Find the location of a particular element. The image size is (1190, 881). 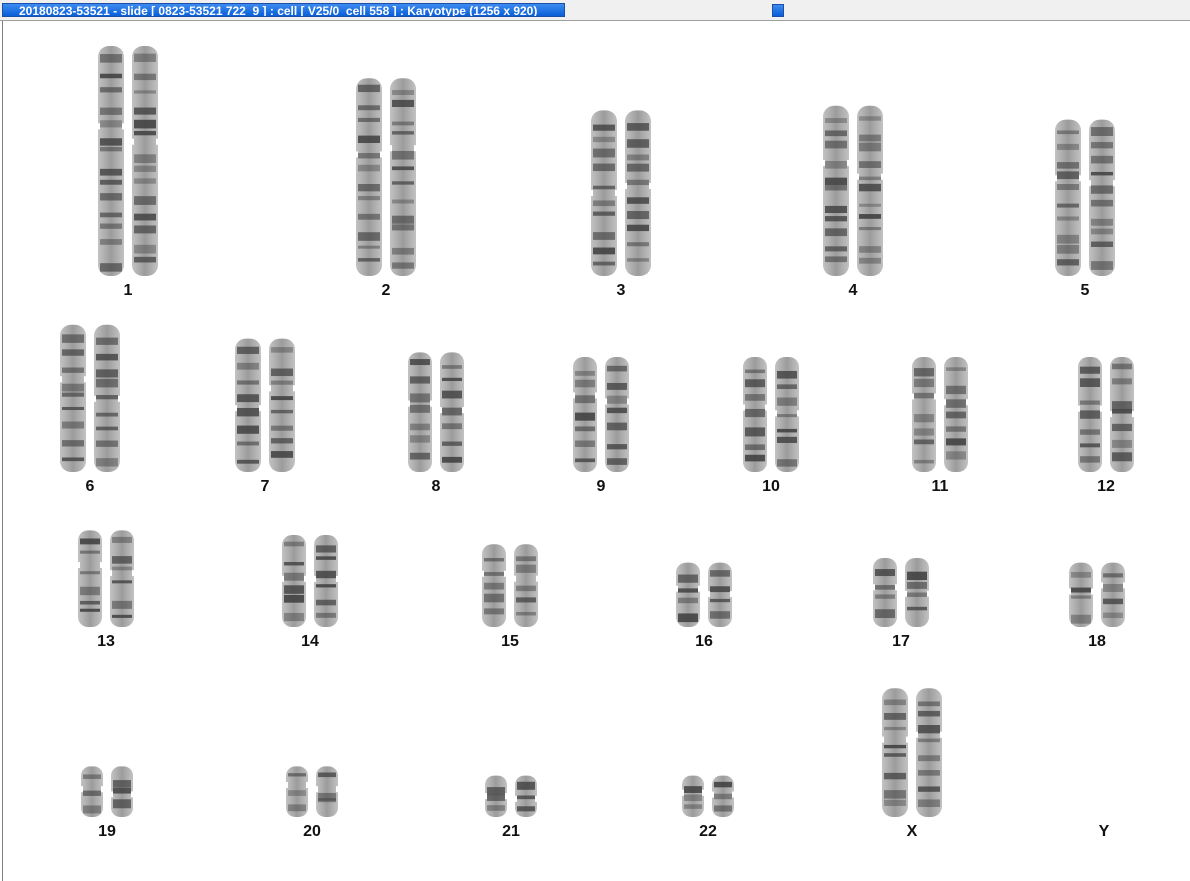

chromosome-label-18: 18 is located at coordinates (1097, 641).